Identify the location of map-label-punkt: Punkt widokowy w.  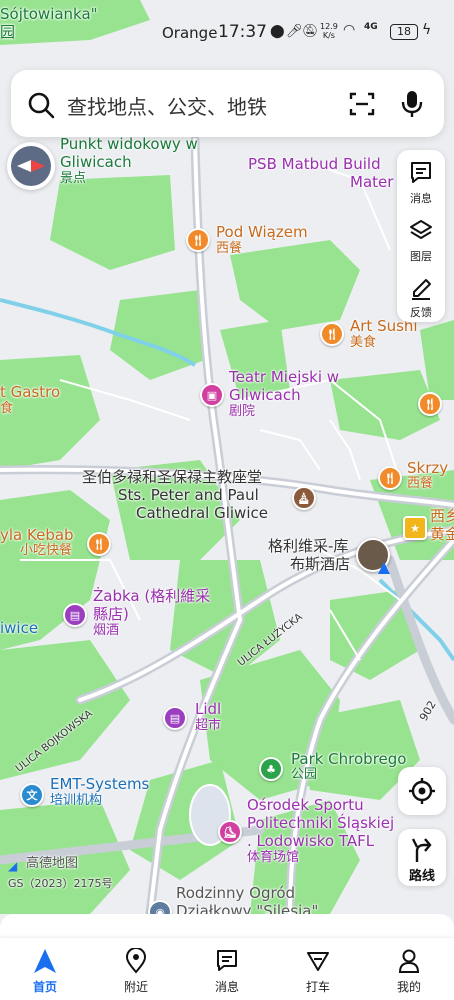
(129, 144).